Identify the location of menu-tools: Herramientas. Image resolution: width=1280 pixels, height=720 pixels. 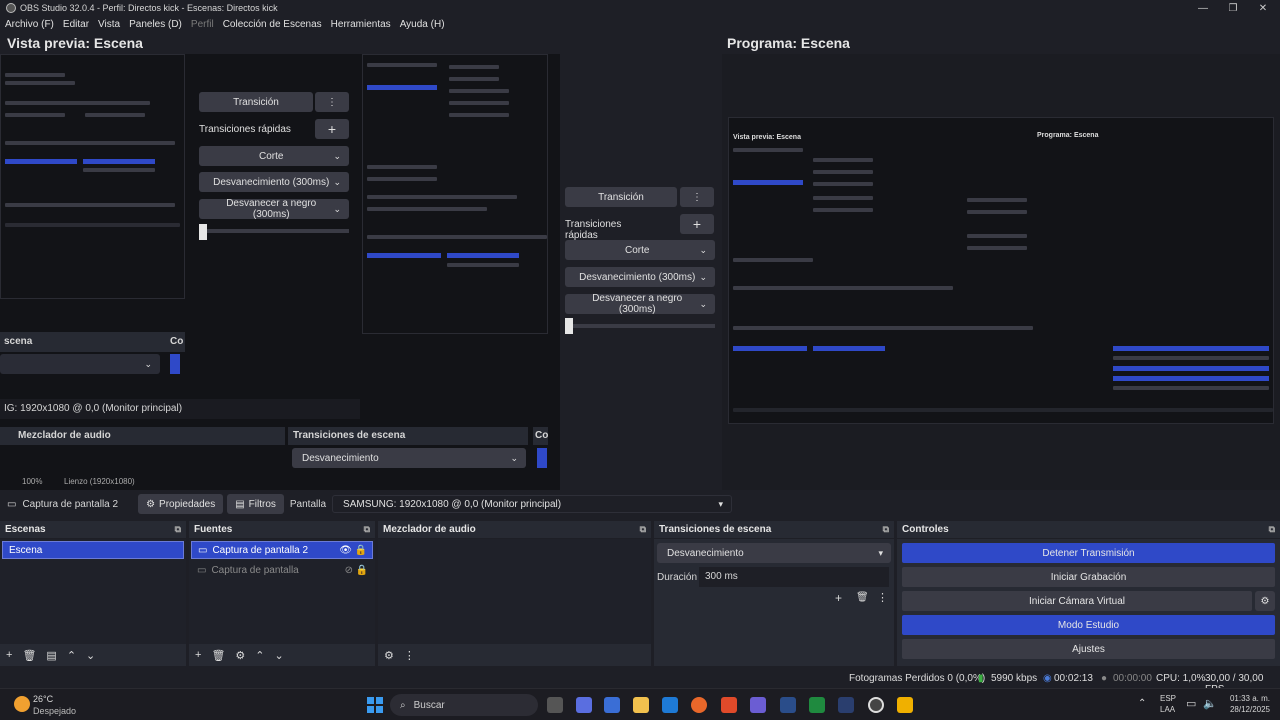
(361, 24).